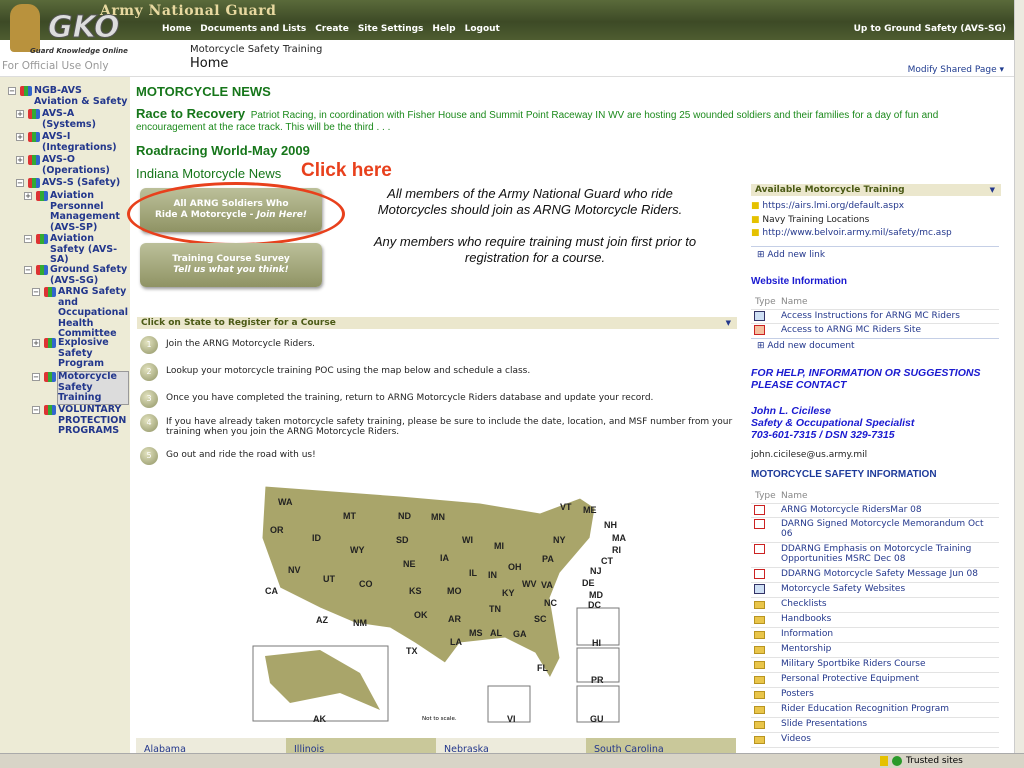 This screenshot has height=768, width=1024. Describe the element at coordinates (888, 694) in the screenshot. I see `doc-link: Posters` at that location.